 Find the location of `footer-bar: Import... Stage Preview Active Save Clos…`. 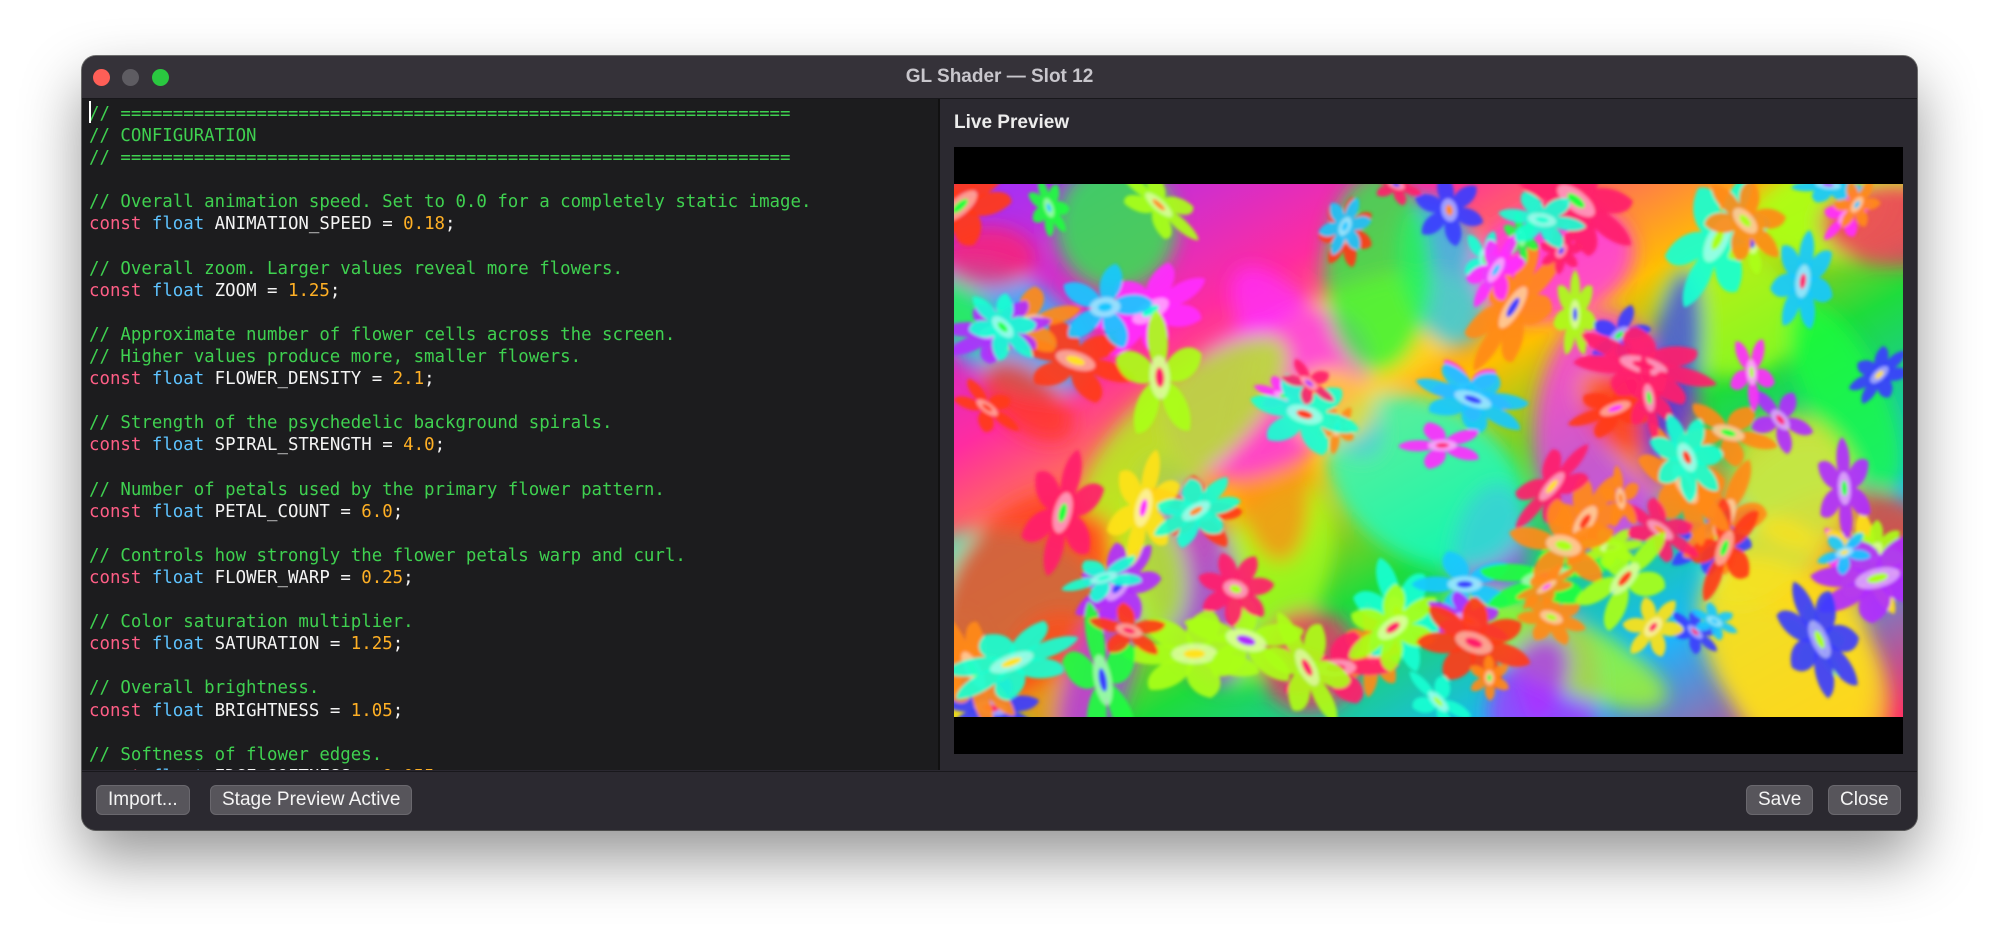

footer-bar: Import... Stage Preview Active Save Clos… is located at coordinates (999, 800).